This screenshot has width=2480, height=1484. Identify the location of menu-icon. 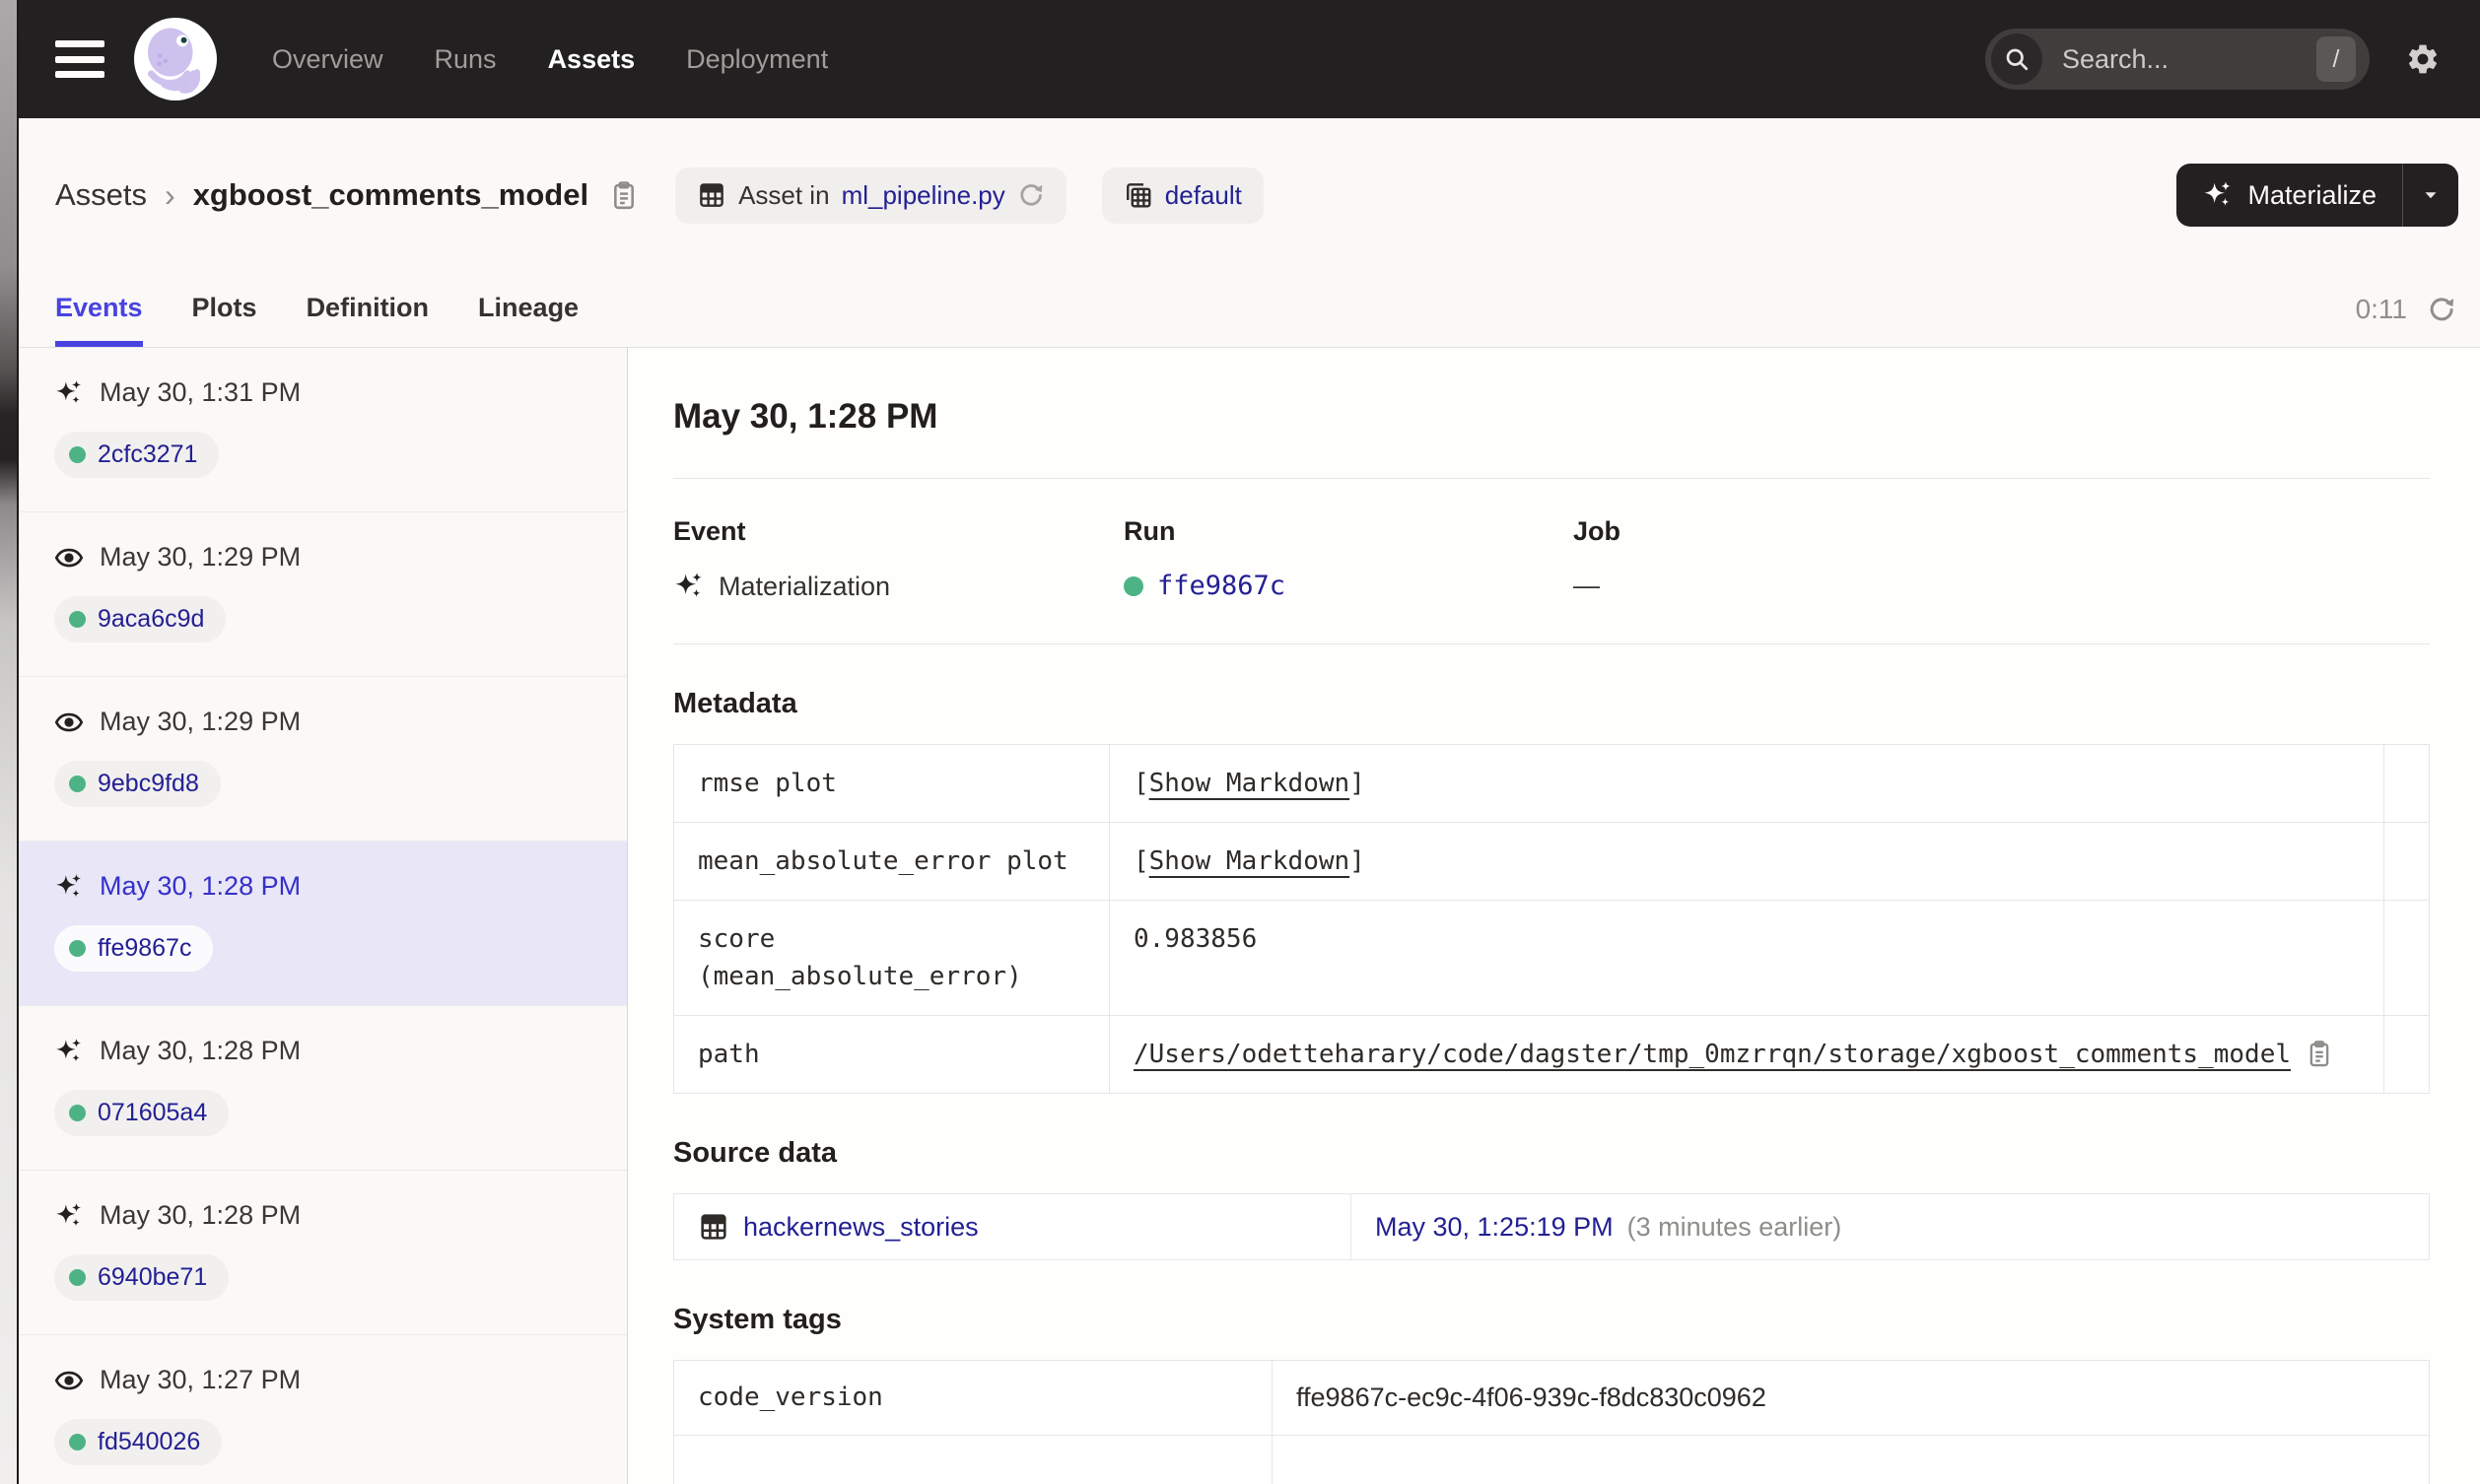
(79, 59).